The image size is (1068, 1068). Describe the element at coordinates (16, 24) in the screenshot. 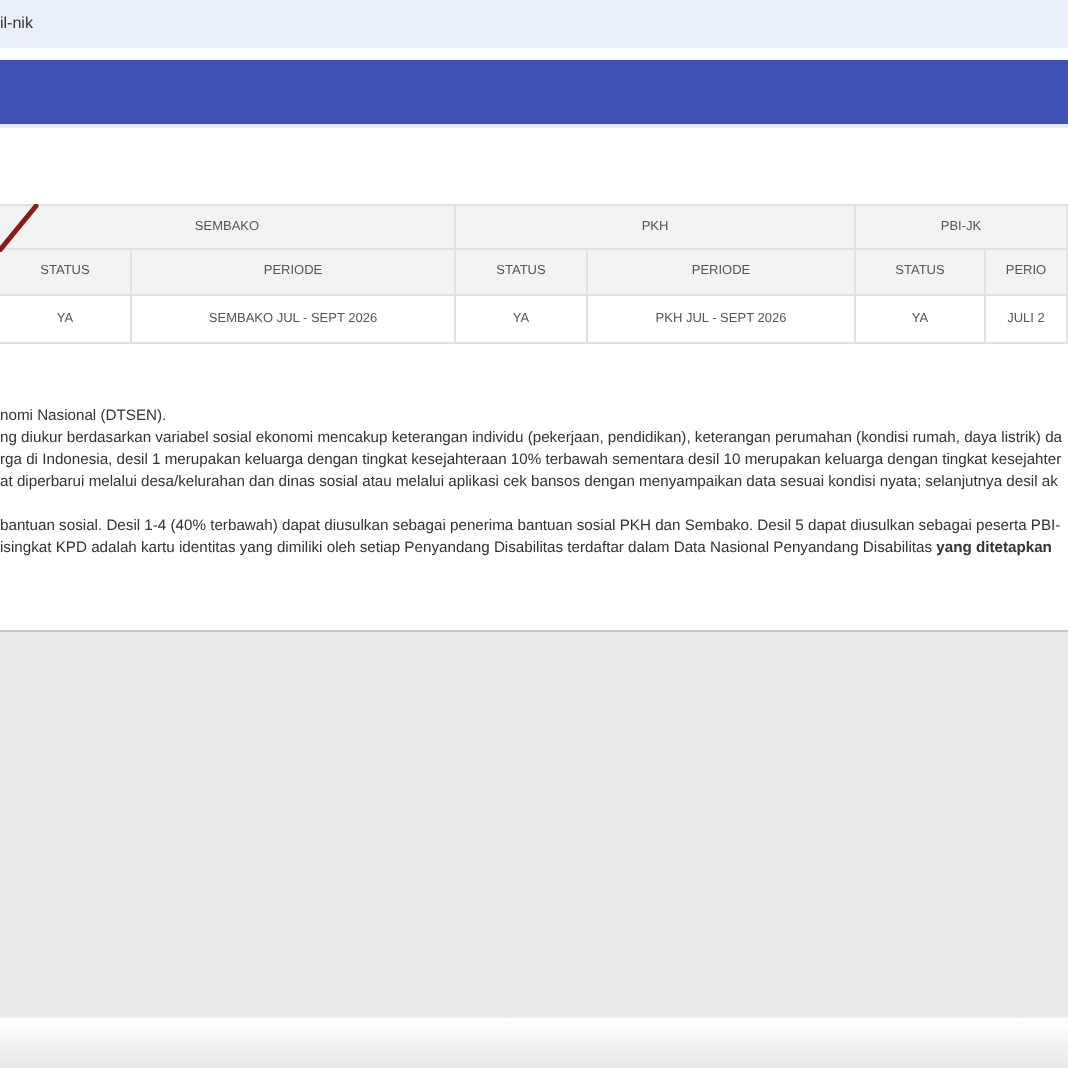

I see `url-text: il-nik` at that location.